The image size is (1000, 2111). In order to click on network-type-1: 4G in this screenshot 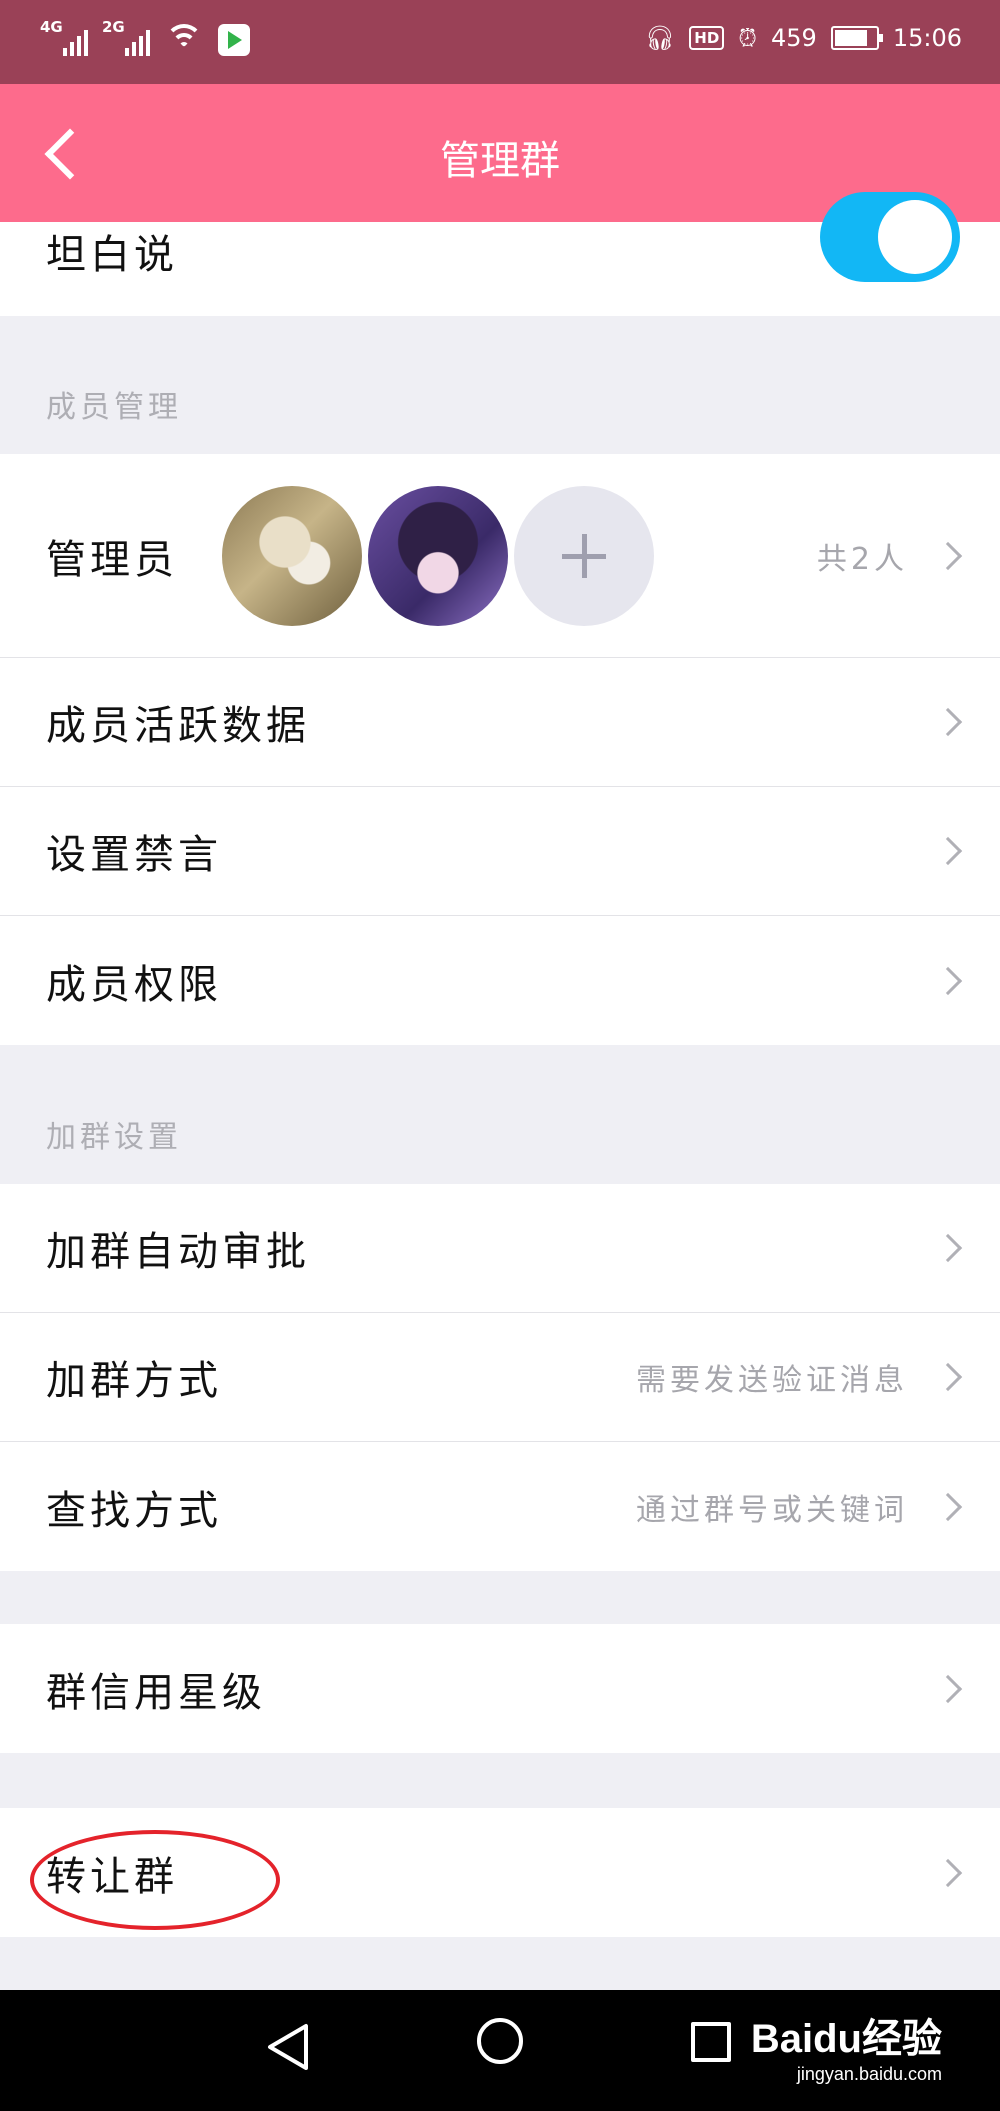, I will do `click(51, 27)`.